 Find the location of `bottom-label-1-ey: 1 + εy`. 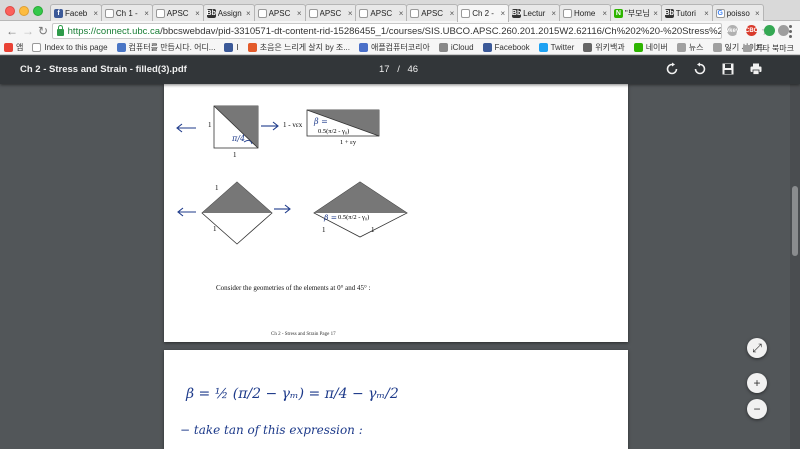

bottom-label-1-ey: 1 + εy is located at coordinates (348, 142).